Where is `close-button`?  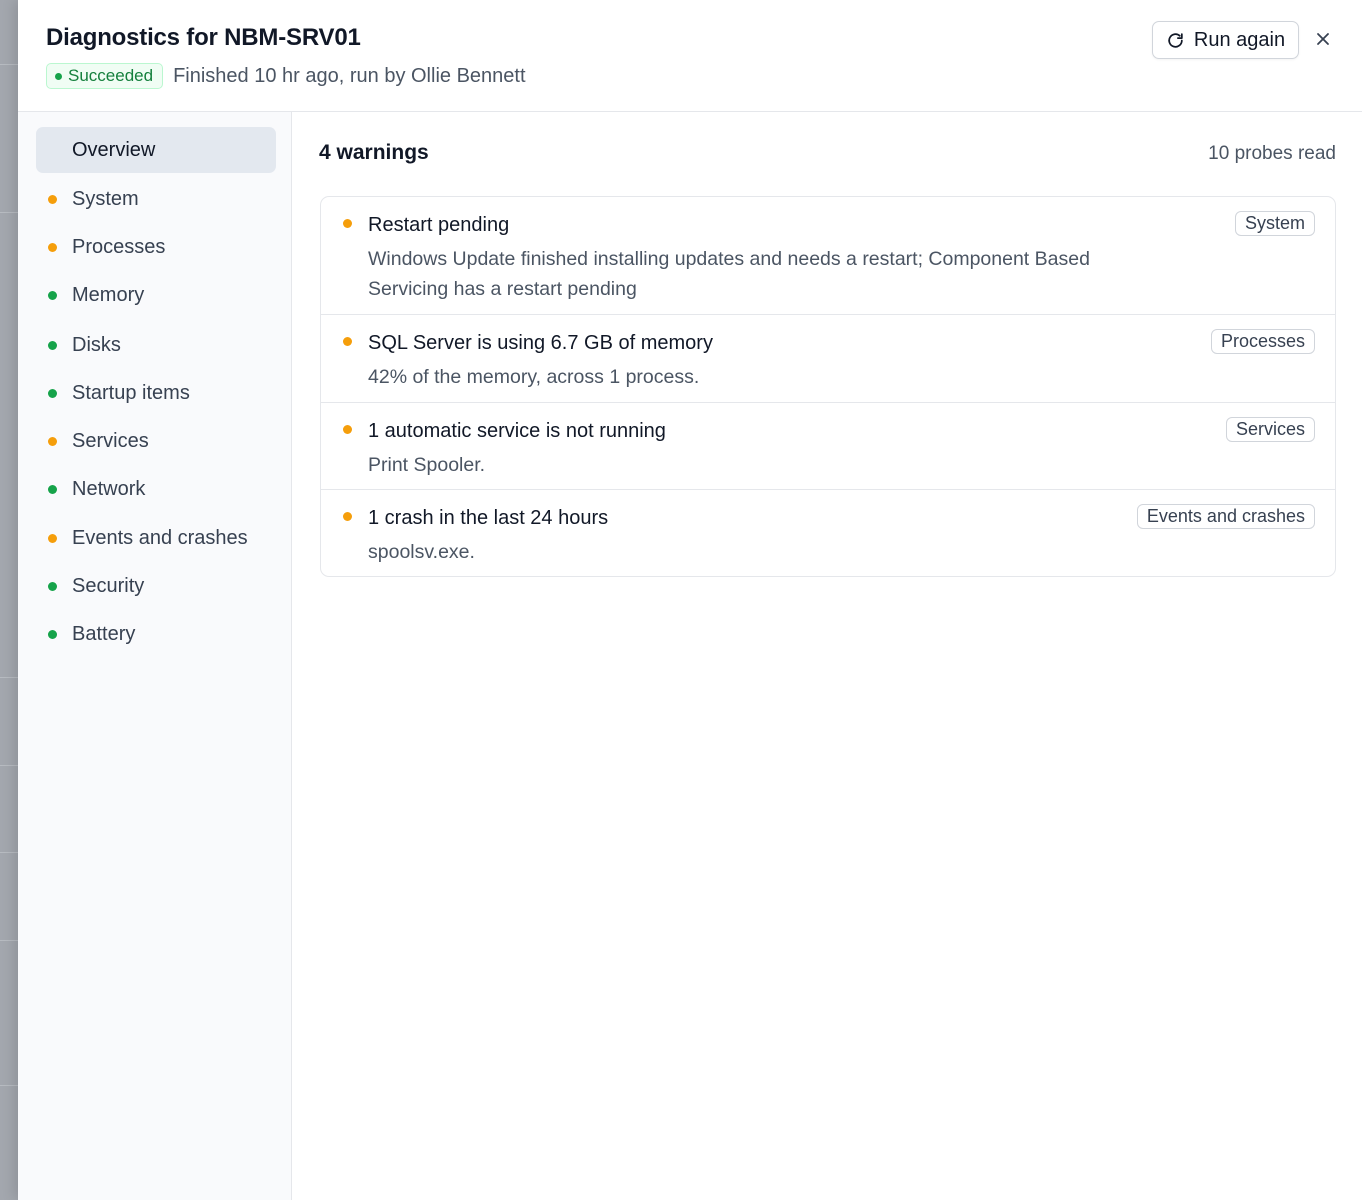
close-button is located at coordinates (1323, 39).